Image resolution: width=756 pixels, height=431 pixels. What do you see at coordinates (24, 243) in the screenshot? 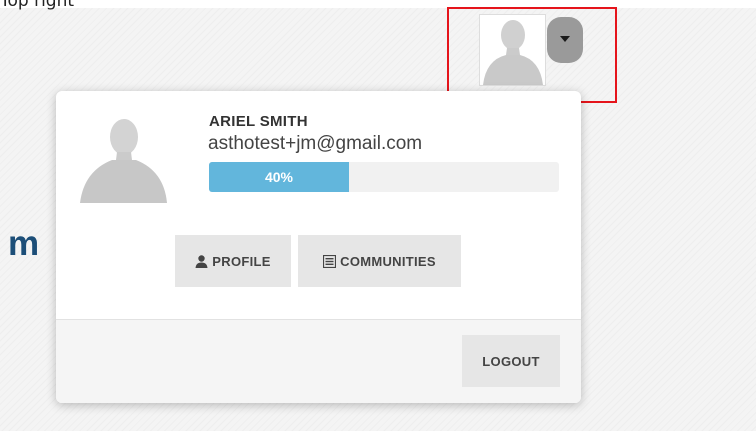
I see `brand-text-fragment: m` at bounding box center [24, 243].